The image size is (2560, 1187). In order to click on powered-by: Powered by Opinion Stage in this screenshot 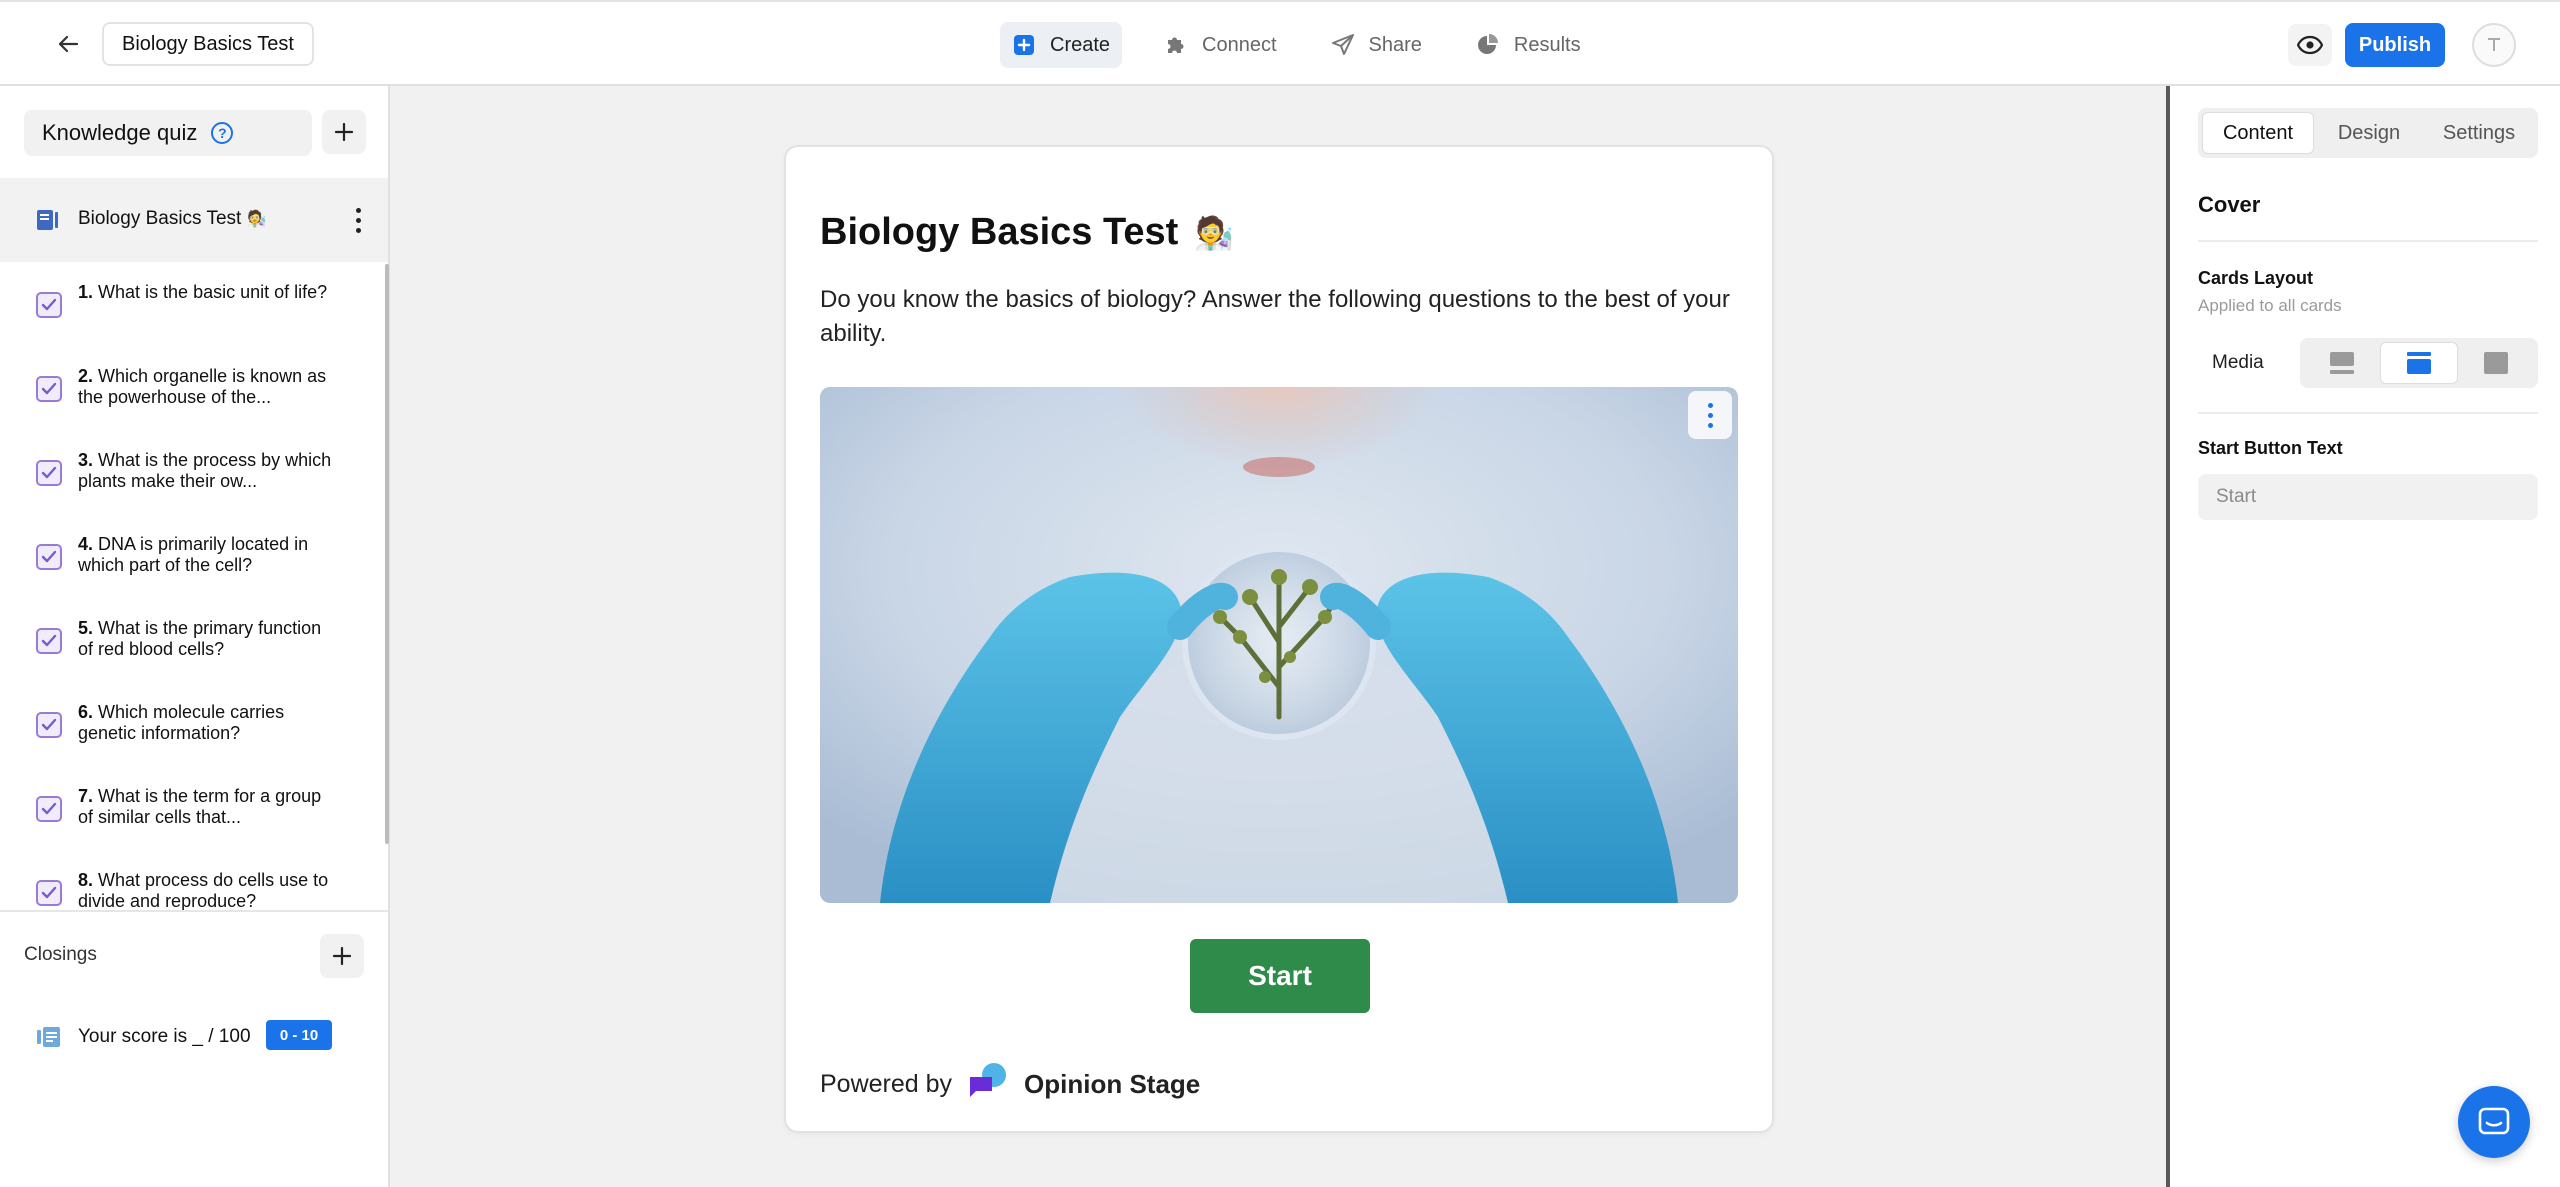, I will do `click(1010, 1084)`.